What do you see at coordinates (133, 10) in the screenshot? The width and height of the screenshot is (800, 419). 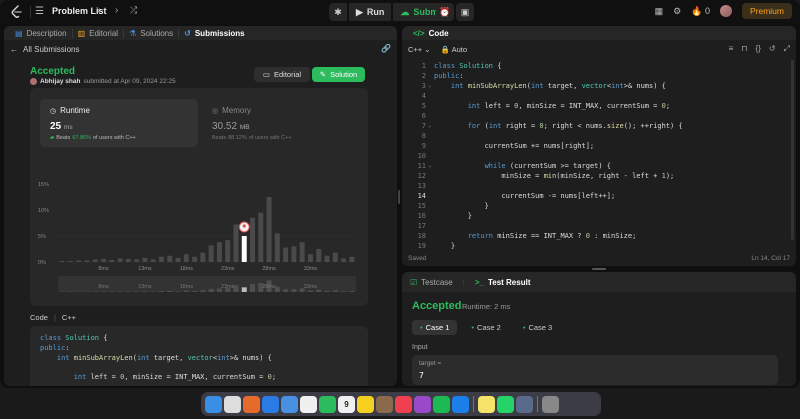 I see `shuffle-icon: ⤮` at bounding box center [133, 10].